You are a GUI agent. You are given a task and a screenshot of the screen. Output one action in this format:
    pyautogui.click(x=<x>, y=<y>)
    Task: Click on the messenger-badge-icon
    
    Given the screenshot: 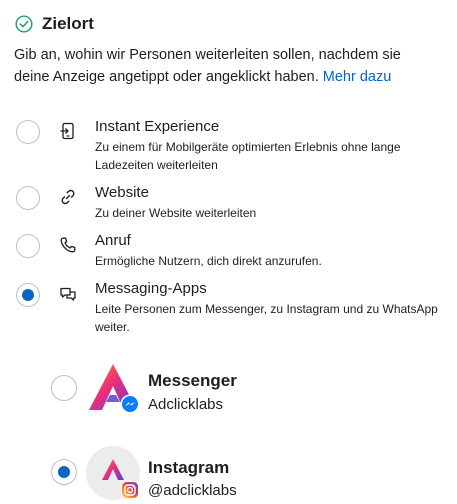 What is the action you would take?
    pyautogui.click(x=130, y=404)
    